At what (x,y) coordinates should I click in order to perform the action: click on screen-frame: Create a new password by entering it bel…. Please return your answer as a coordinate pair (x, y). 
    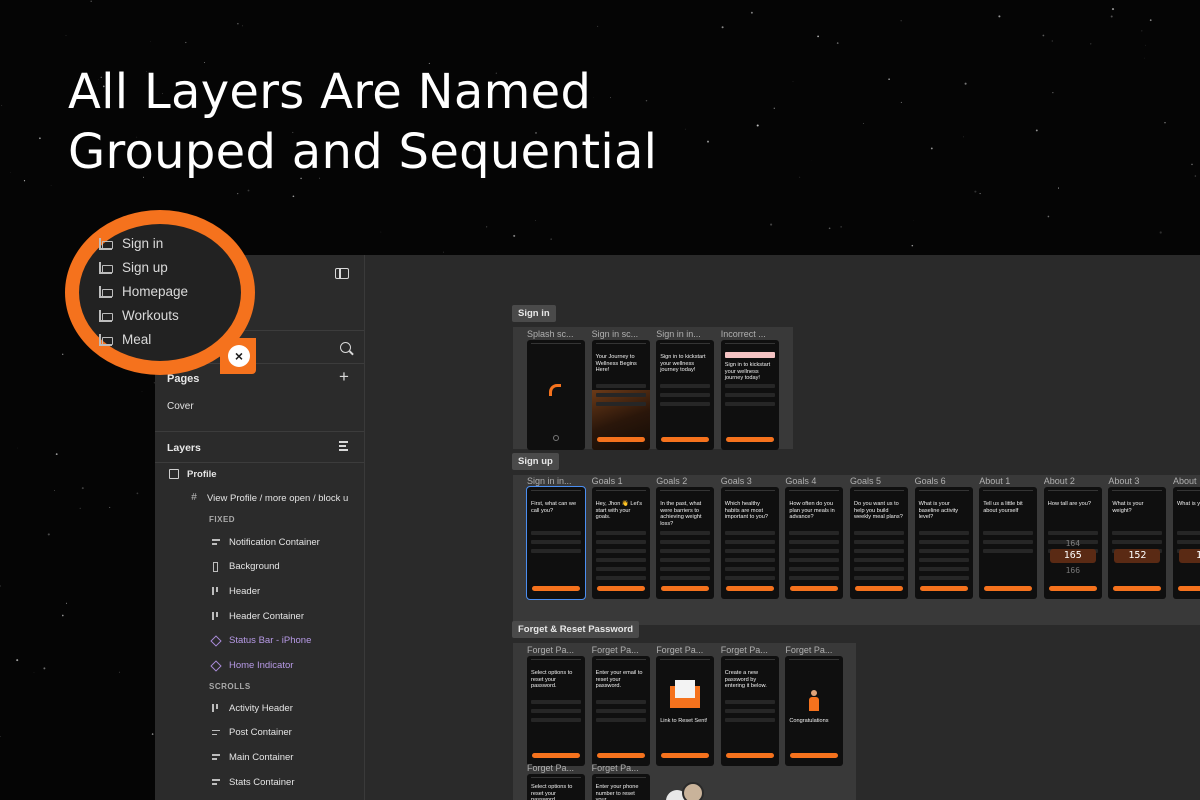
    Looking at the image, I should click on (749, 711).